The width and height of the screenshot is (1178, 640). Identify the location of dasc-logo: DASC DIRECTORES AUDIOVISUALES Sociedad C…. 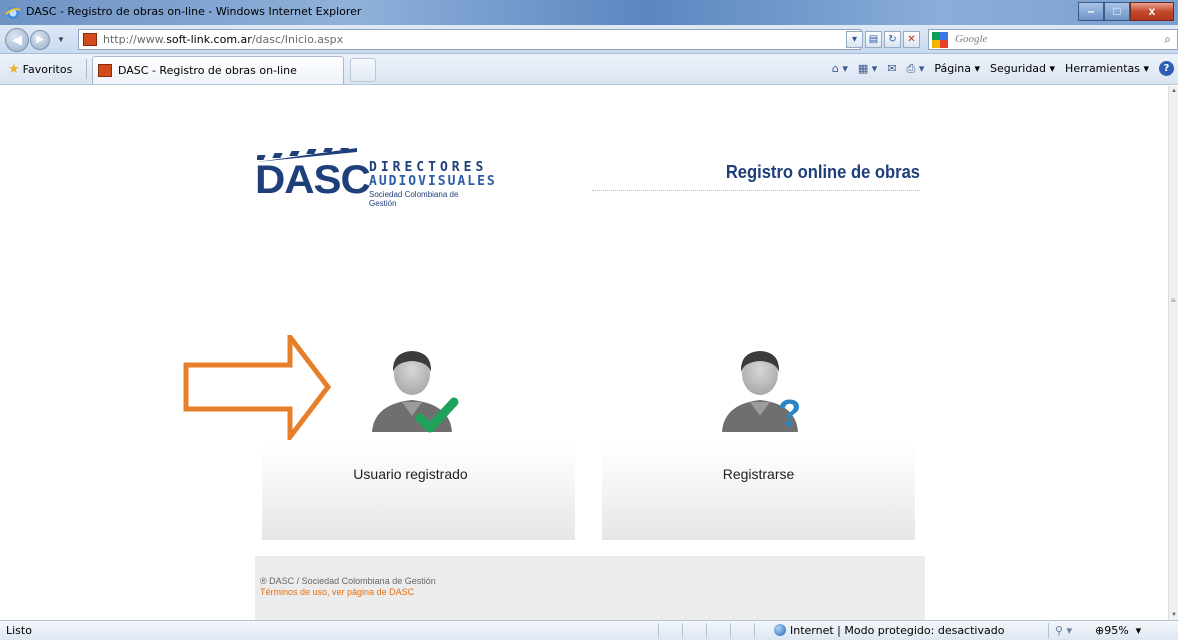
(375, 178).